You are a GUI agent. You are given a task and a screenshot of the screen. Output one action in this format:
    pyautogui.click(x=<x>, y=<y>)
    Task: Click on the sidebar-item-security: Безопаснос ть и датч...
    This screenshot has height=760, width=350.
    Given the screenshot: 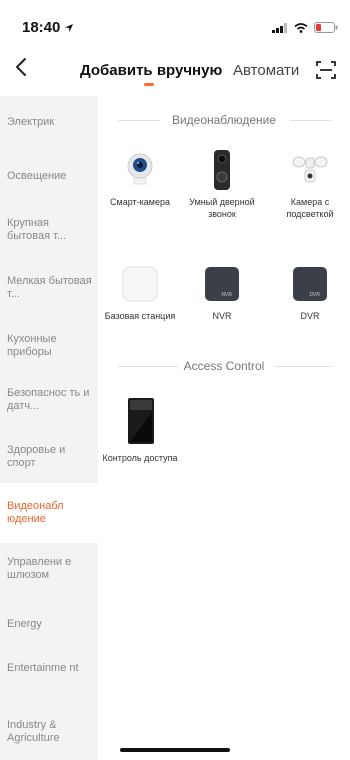 What is the action you would take?
    pyautogui.click(x=49, y=400)
    